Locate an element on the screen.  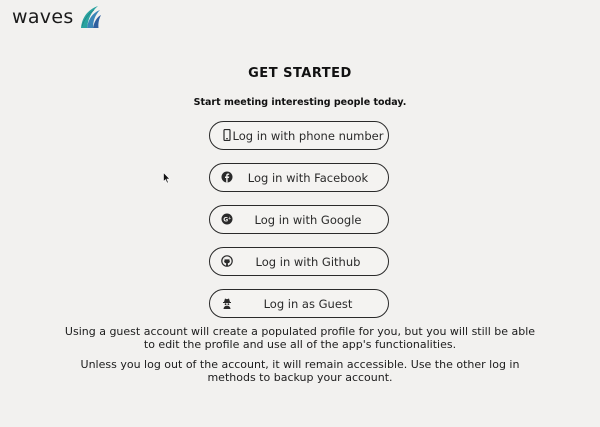
github-icon is located at coordinates (227, 261).